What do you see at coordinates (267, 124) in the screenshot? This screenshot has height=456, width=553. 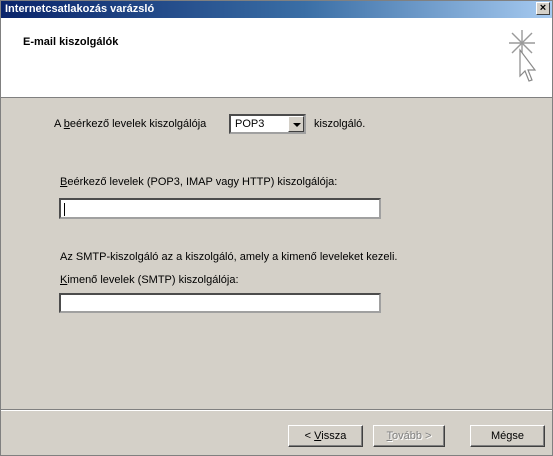 I see `server-type-select: POP3` at bounding box center [267, 124].